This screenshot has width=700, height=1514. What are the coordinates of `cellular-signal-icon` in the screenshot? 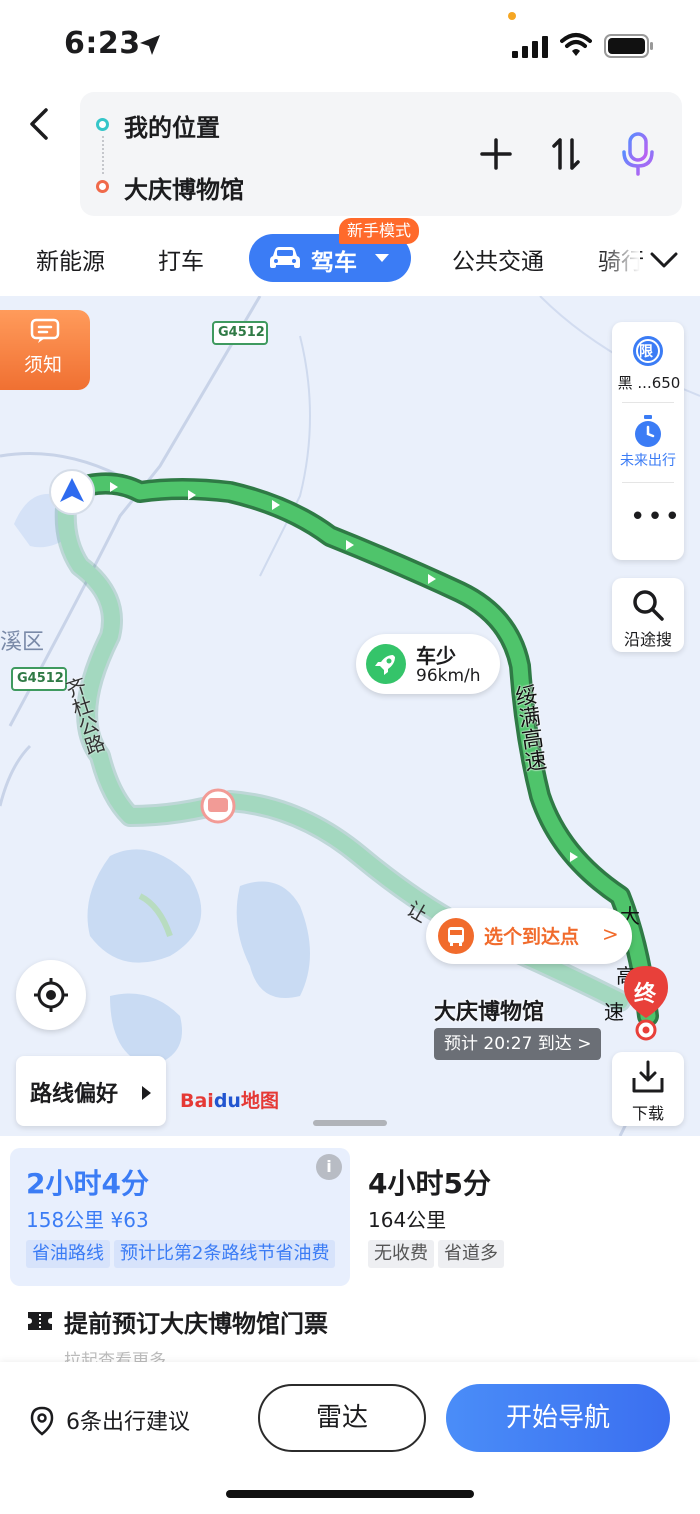 It's located at (530, 47).